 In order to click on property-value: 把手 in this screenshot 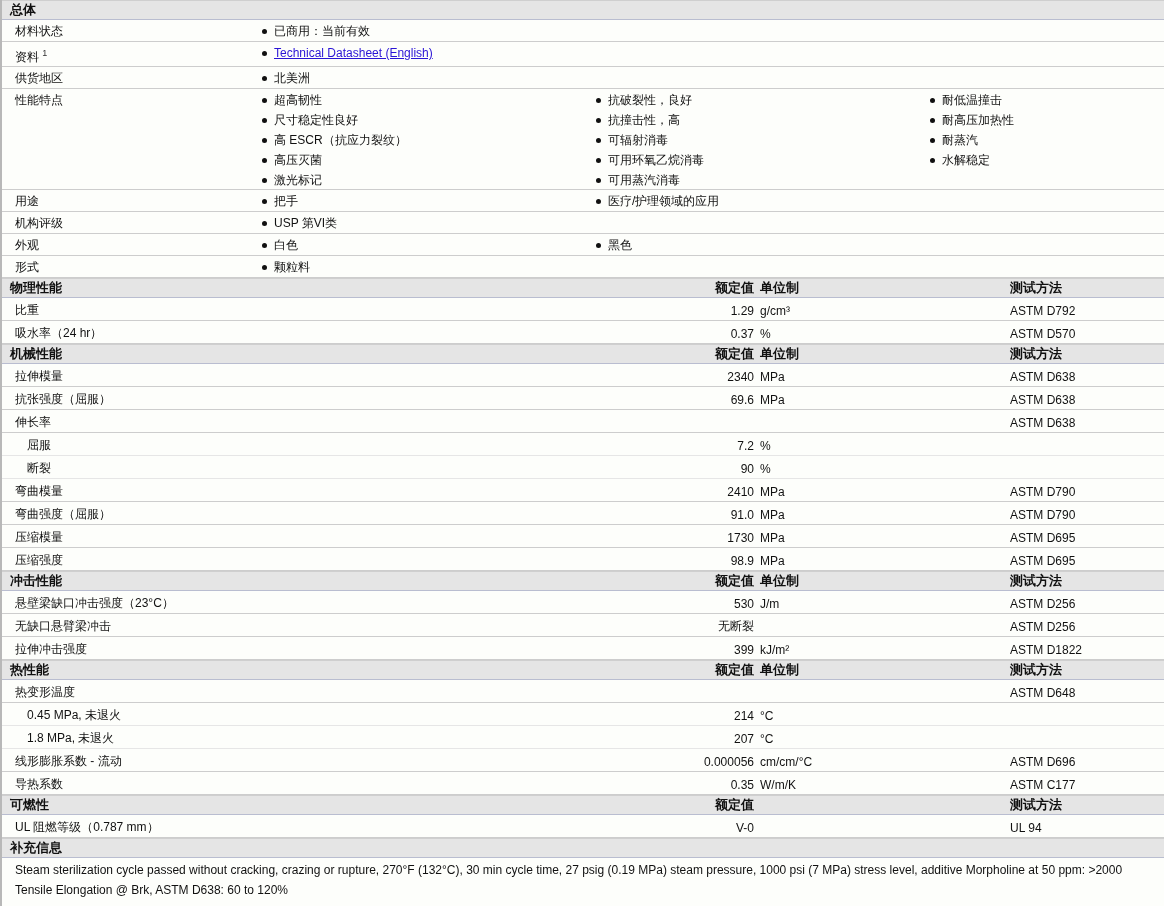, I will do `click(286, 201)`.